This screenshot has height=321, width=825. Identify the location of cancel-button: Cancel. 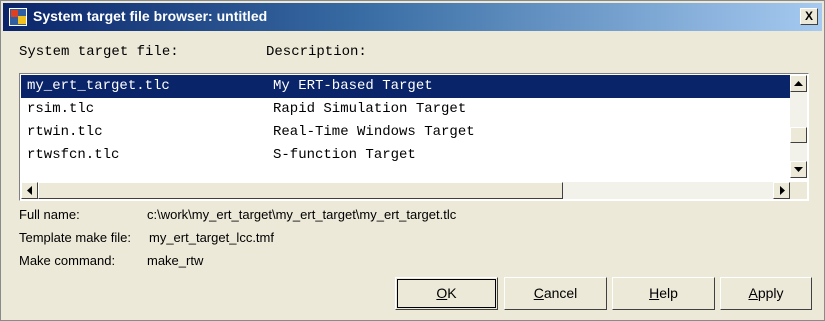
(555, 293).